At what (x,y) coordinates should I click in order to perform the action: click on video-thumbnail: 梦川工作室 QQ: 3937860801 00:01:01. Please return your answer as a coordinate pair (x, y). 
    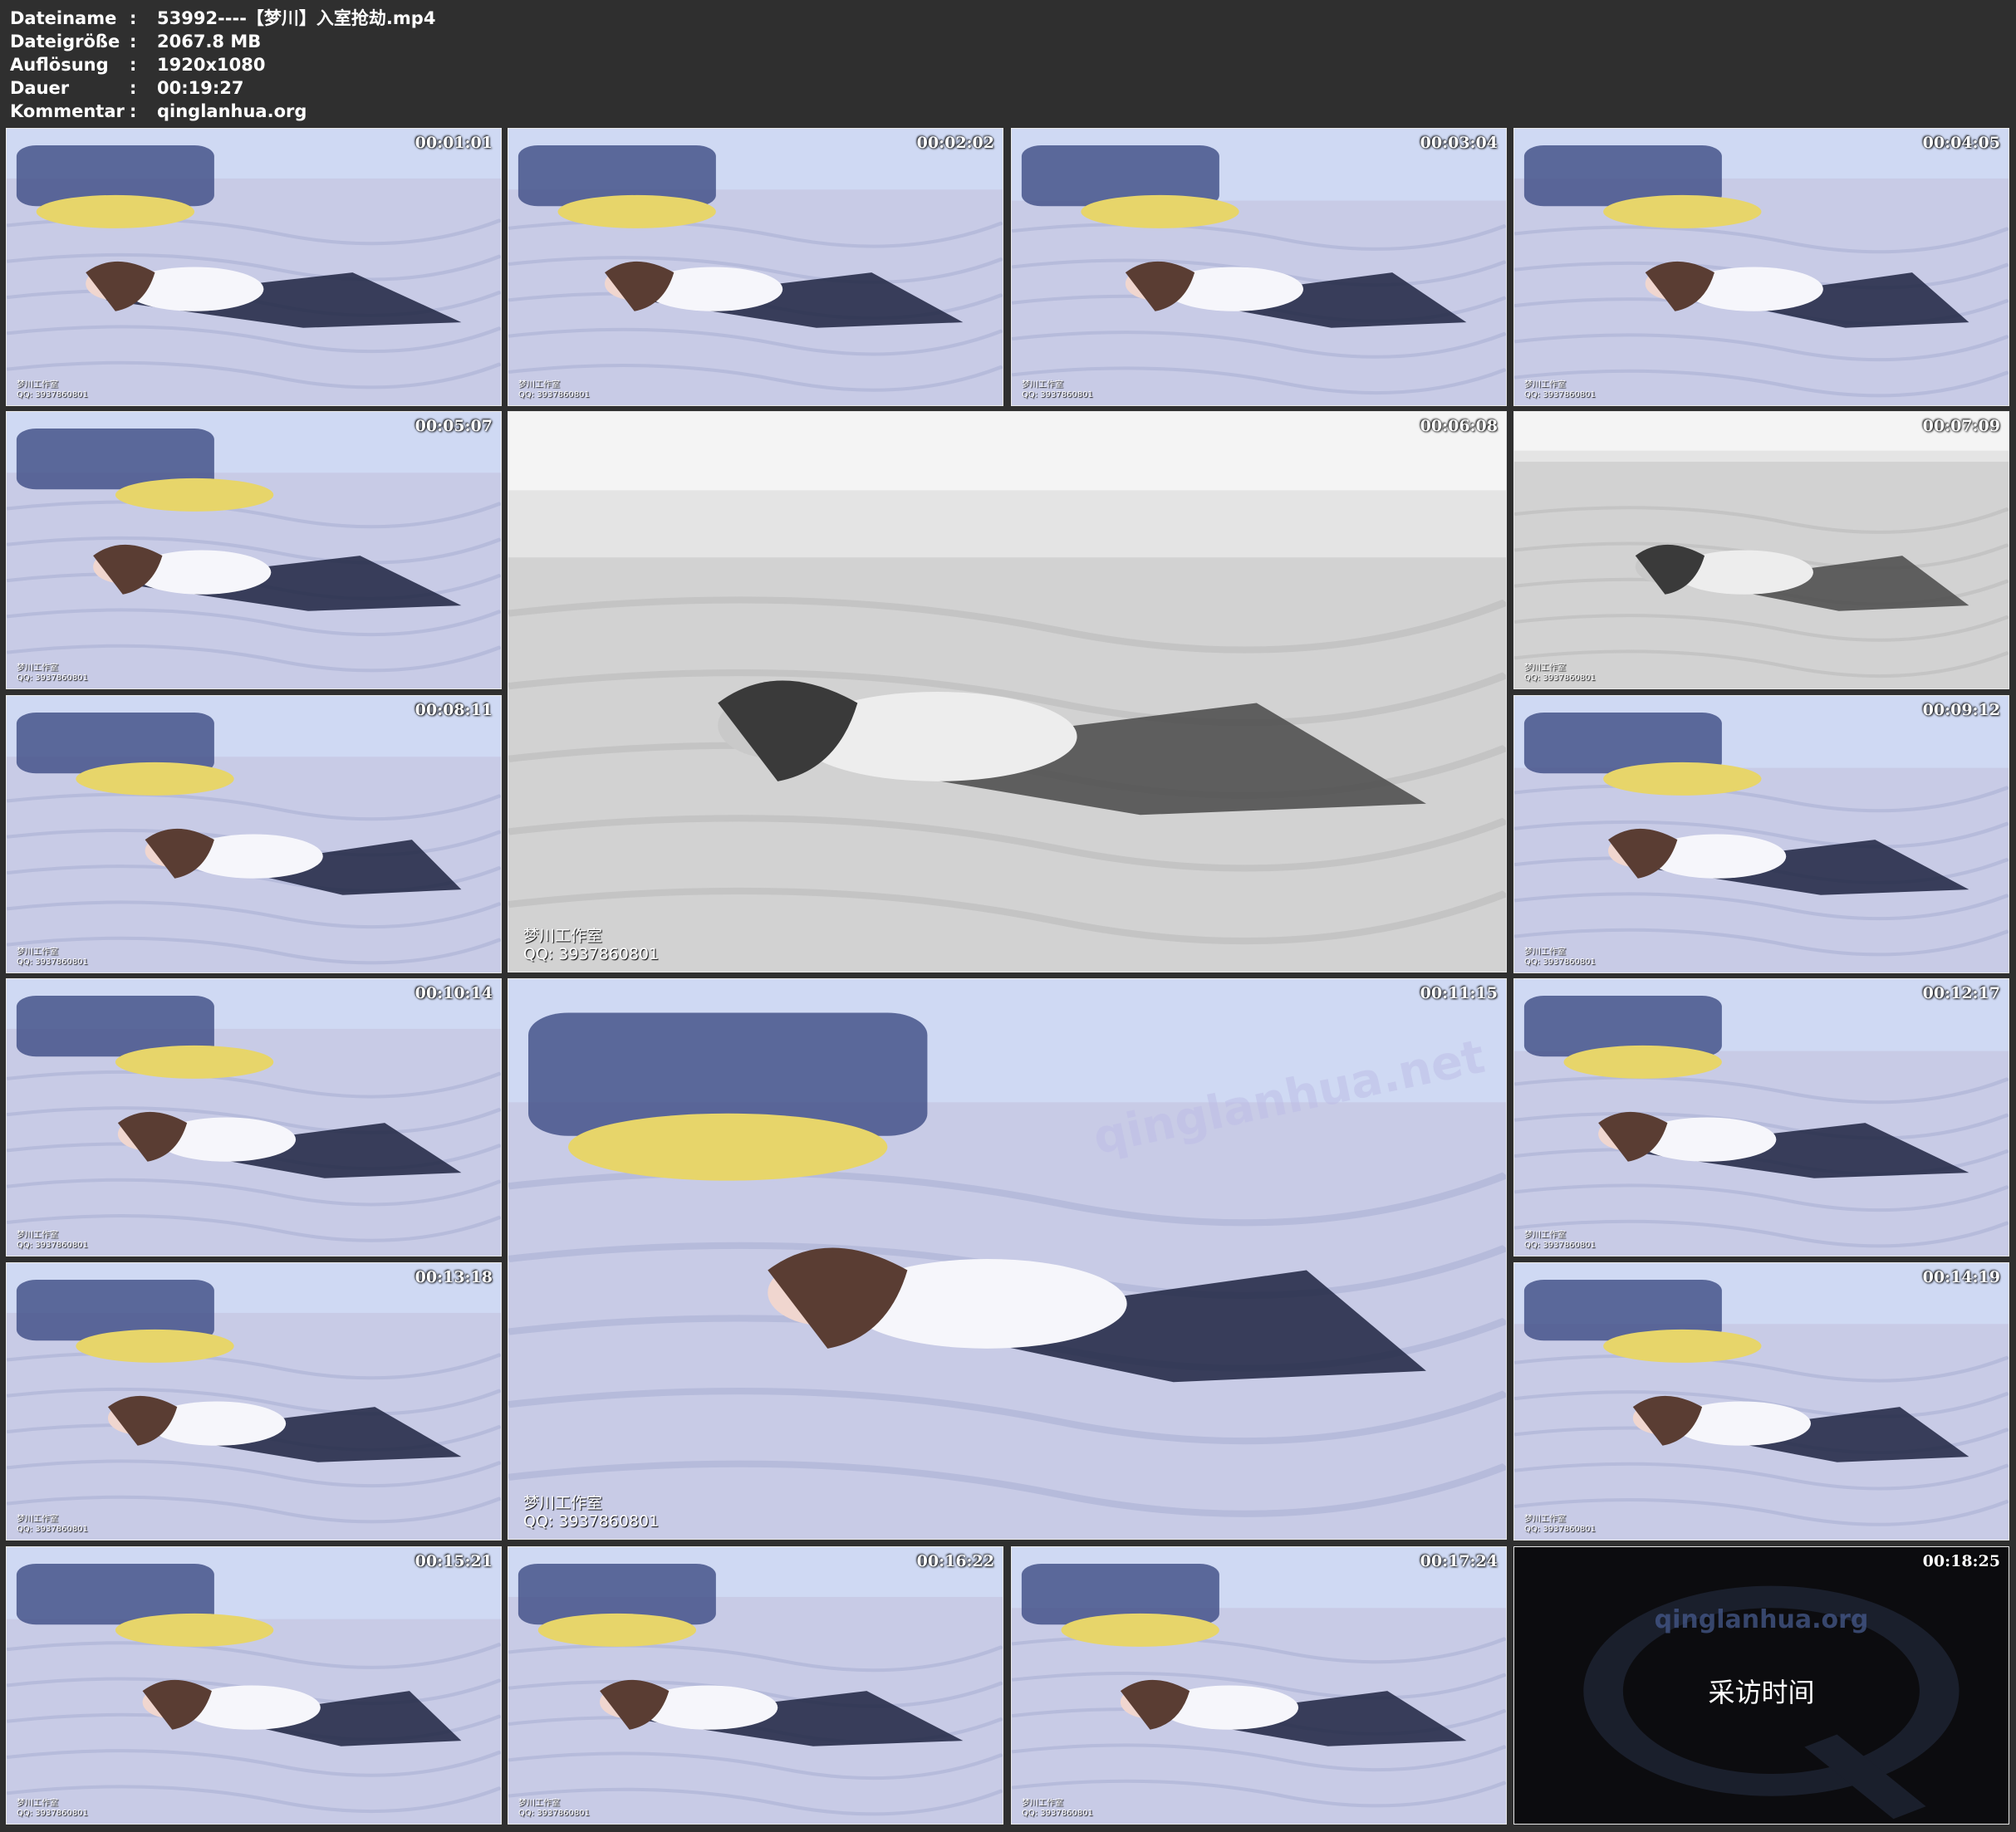
    Looking at the image, I should click on (254, 267).